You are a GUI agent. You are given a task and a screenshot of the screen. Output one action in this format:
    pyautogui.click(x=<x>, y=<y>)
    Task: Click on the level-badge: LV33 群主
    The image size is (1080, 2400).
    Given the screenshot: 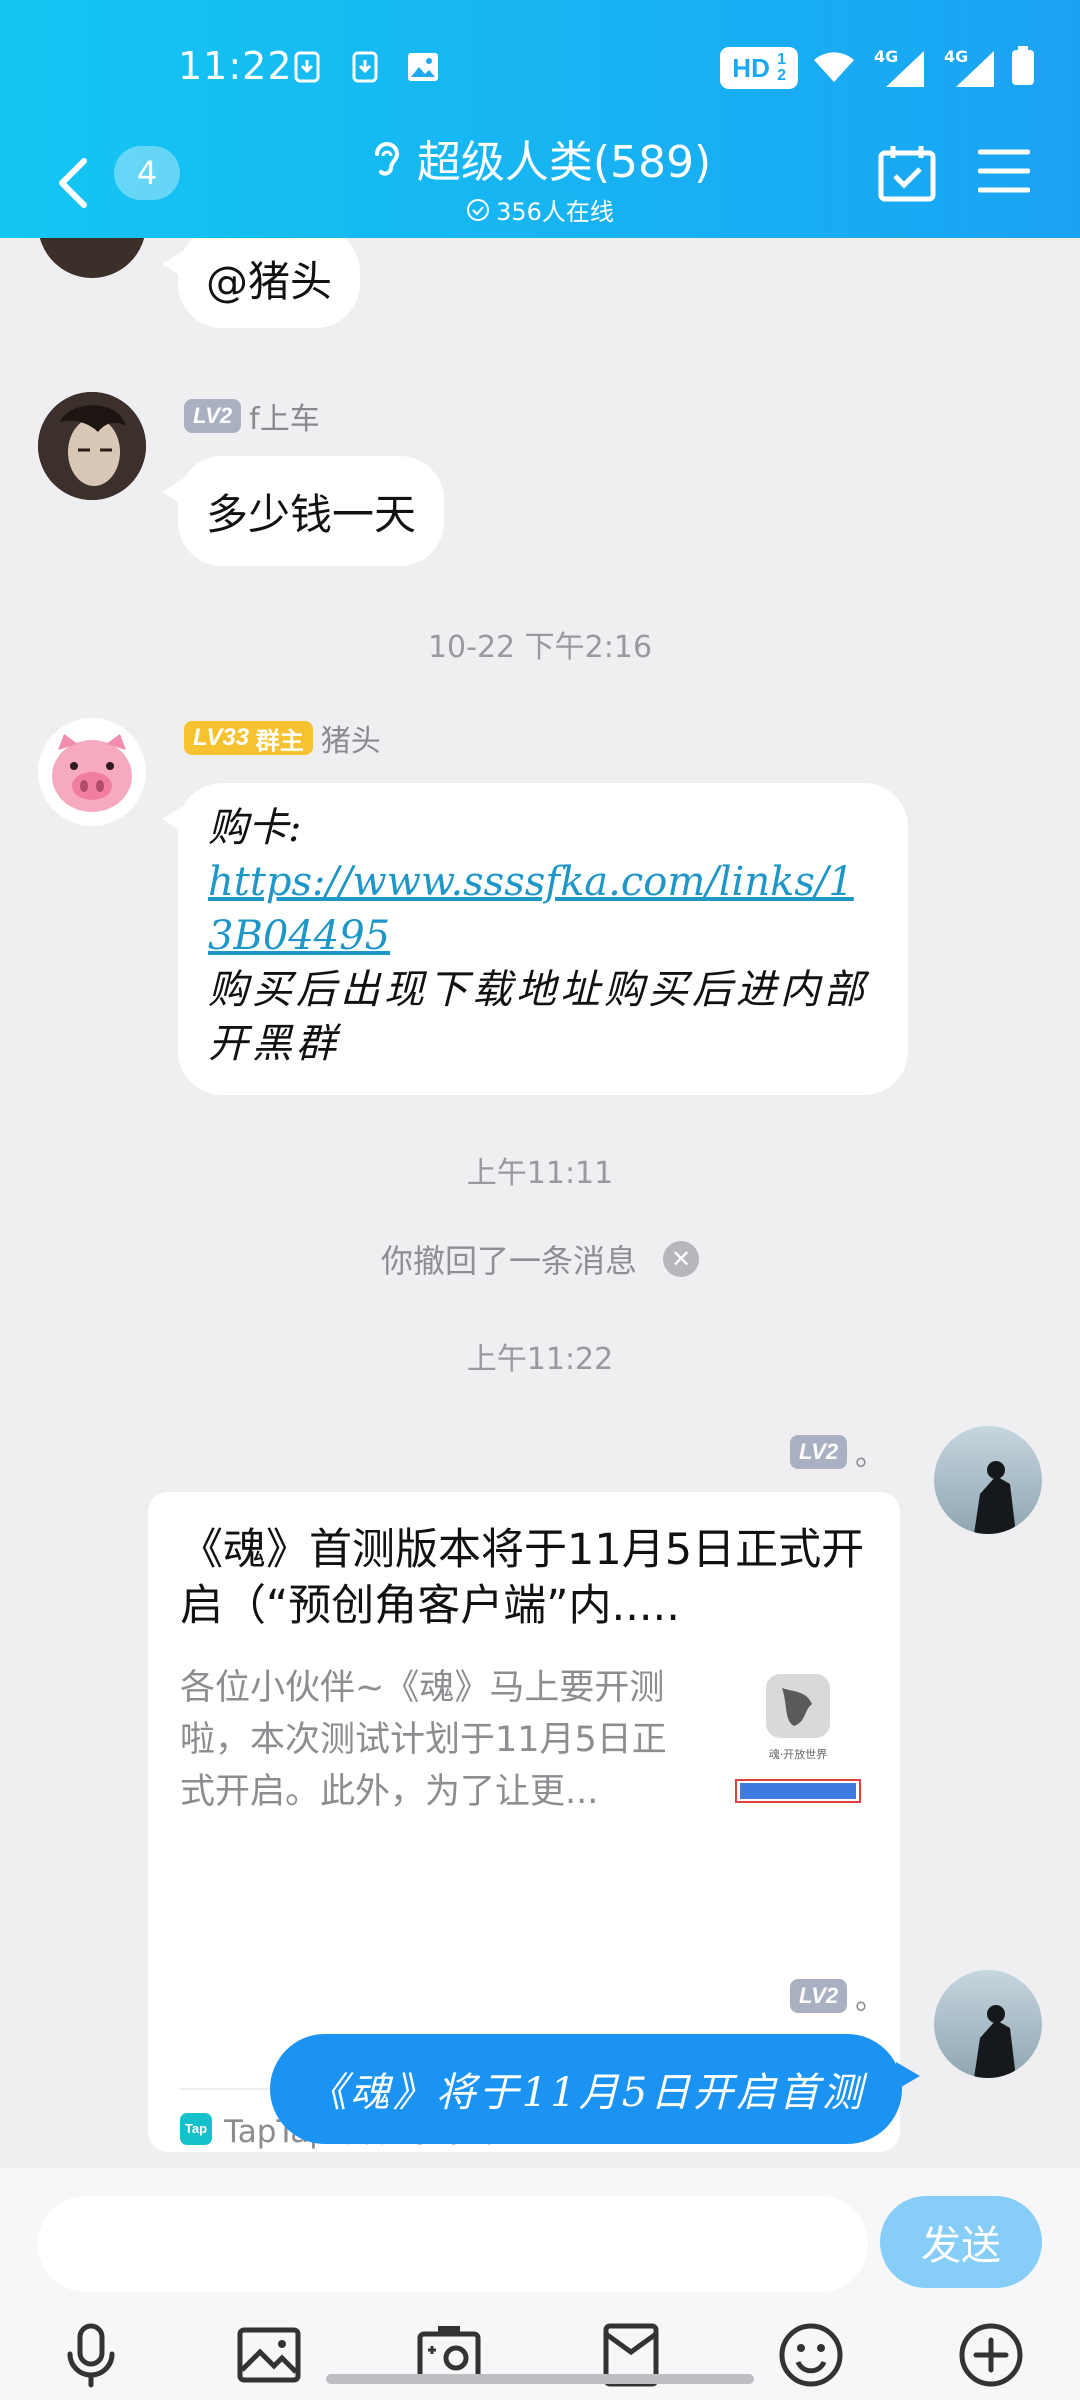 What is the action you would take?
    pyautogui.click(x=248, y=738)
    